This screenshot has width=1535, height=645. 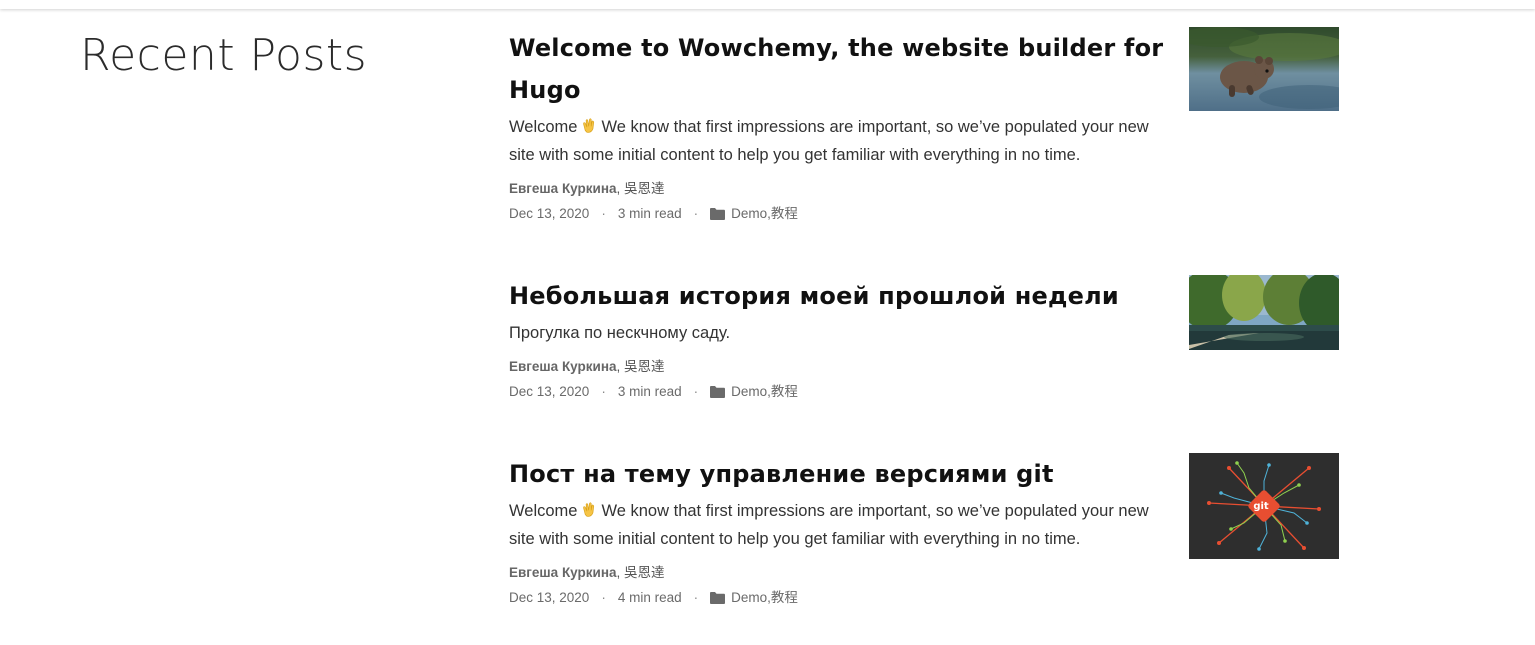 I want to click on top-navbar, so click(x=767, y=4).